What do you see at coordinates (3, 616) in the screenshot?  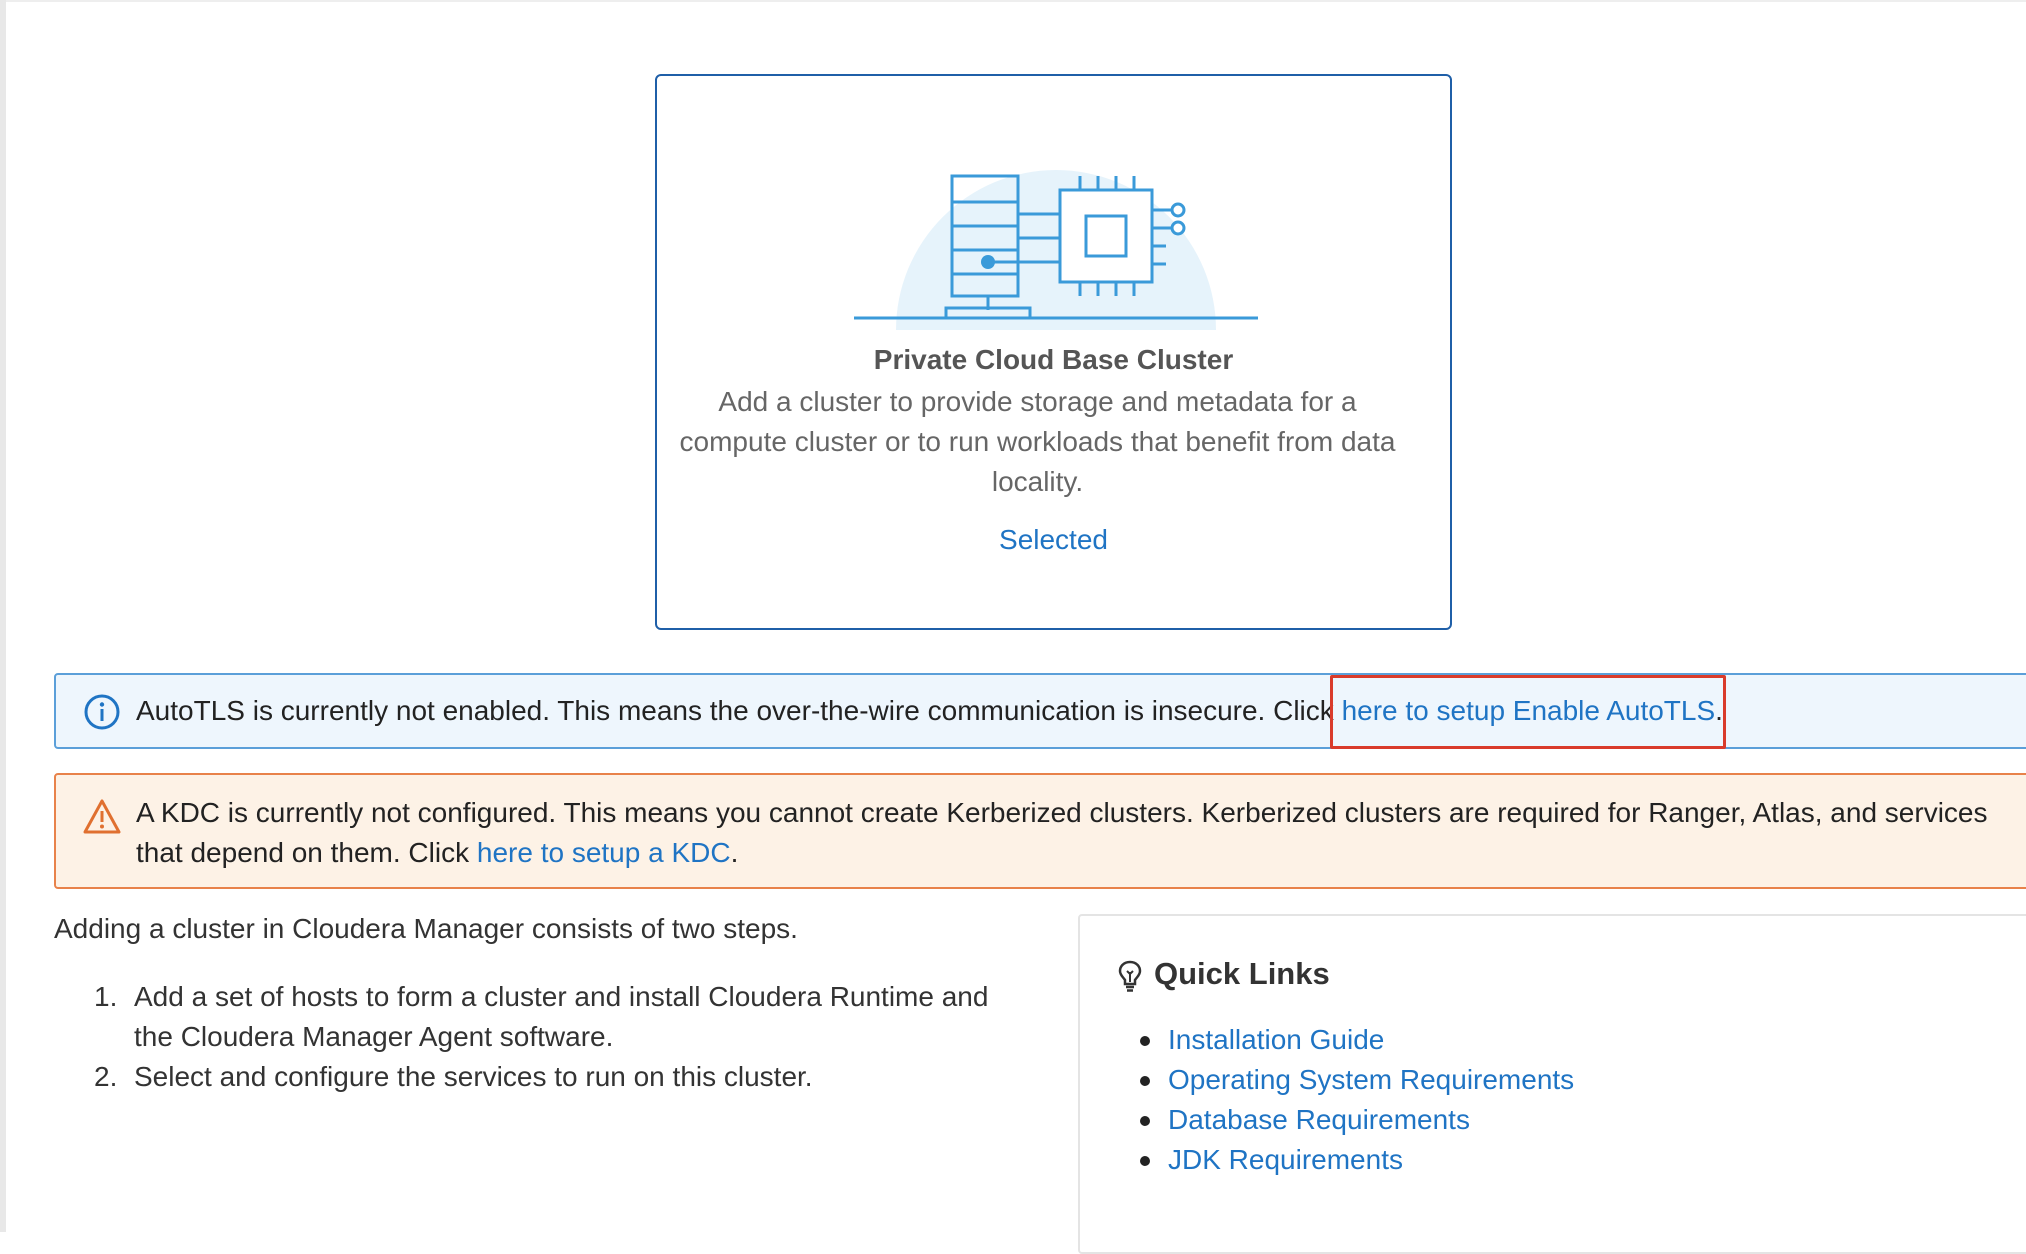 I see `left-border` at bounding box center [3, 616].